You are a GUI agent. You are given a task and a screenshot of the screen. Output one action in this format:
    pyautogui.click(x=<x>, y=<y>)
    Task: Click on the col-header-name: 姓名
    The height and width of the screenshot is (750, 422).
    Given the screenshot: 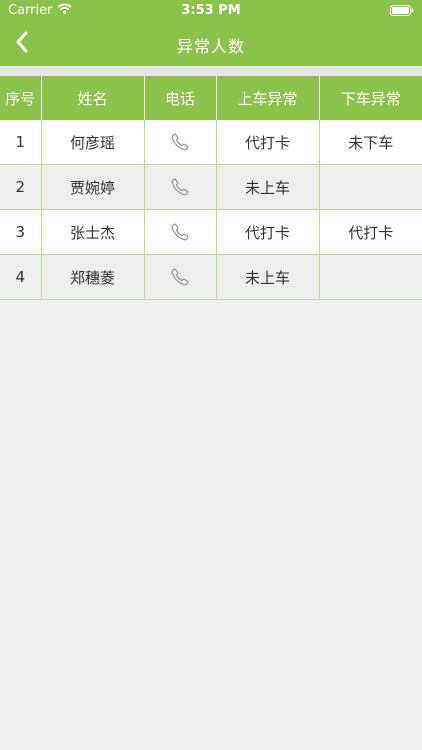 What is the action you would take?
    pyautogui.click(x=93, y=98)
    